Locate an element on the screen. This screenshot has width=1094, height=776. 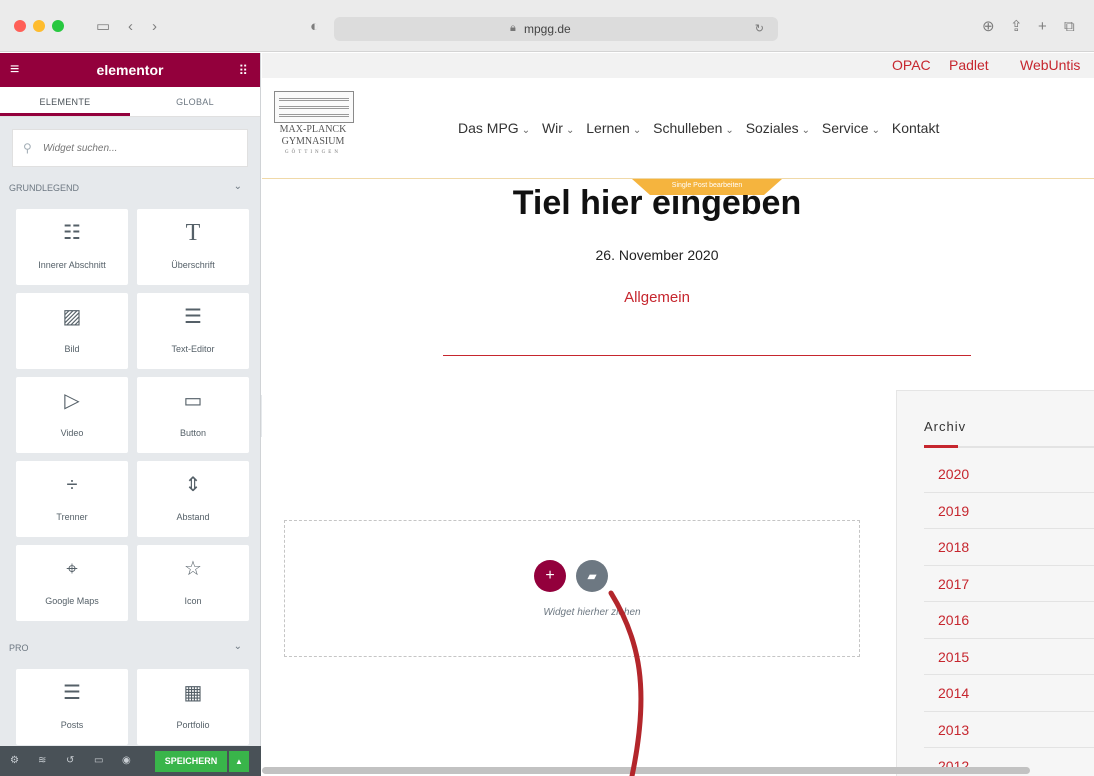
widget-heading: T Überschrift is located at coordinates (193, 247).